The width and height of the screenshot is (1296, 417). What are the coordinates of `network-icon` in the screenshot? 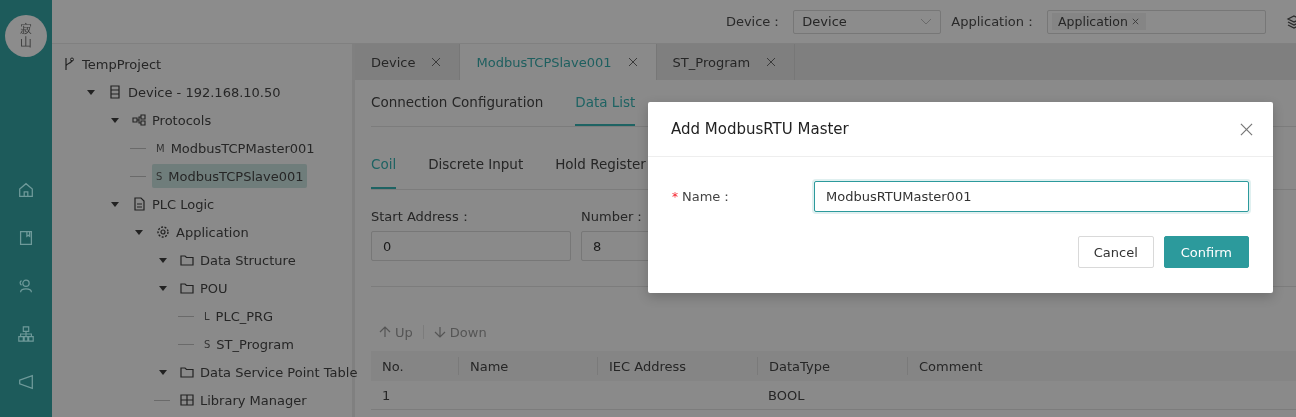 It's located at (139, 120).